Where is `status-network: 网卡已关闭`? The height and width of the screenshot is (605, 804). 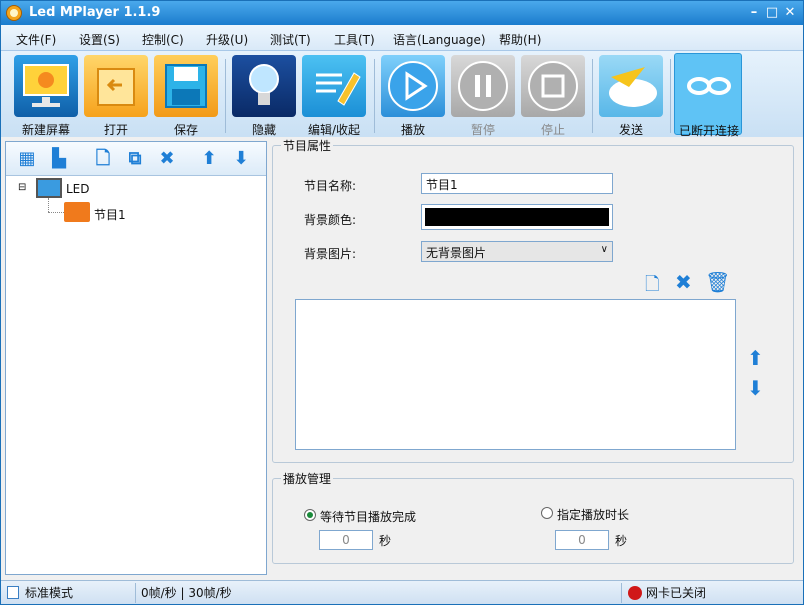 status-network: 网卡已关闭 is located at coordinates (676, 593).